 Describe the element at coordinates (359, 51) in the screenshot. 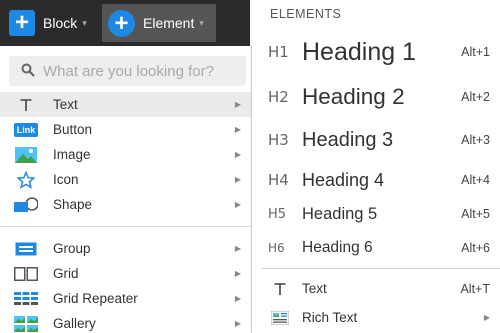

I see `heading-label: Heading 1` at that location.